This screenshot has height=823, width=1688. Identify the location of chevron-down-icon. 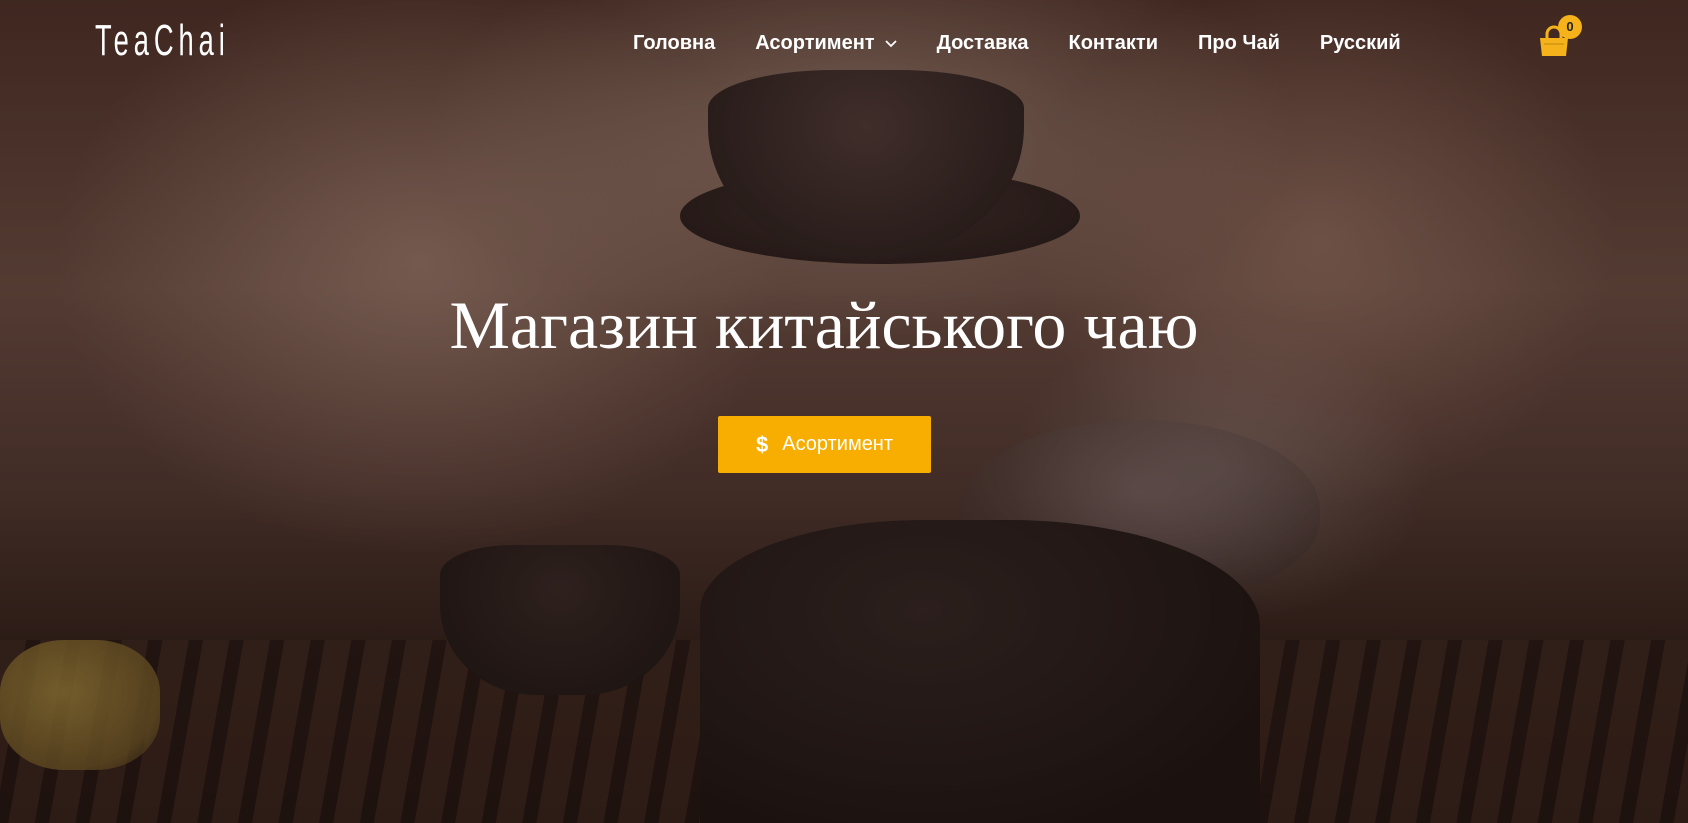
(890, 44).